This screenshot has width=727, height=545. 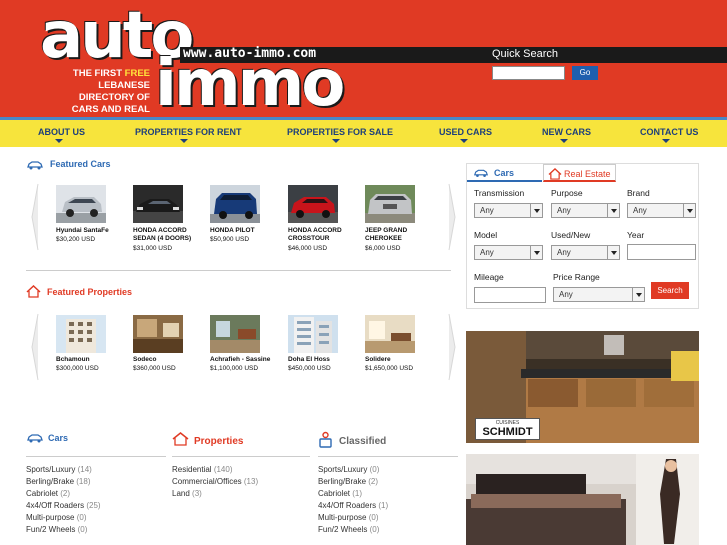 I want to click on car-title: HONDA ACCORD SEDAN (4 DOORS), so click(x=168, y=235).